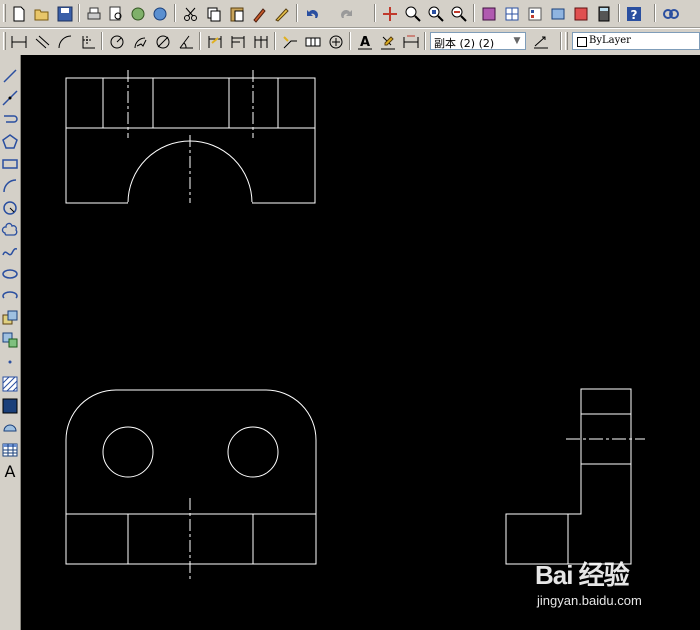  I want to click on hatch-icon, so click(10, 384).